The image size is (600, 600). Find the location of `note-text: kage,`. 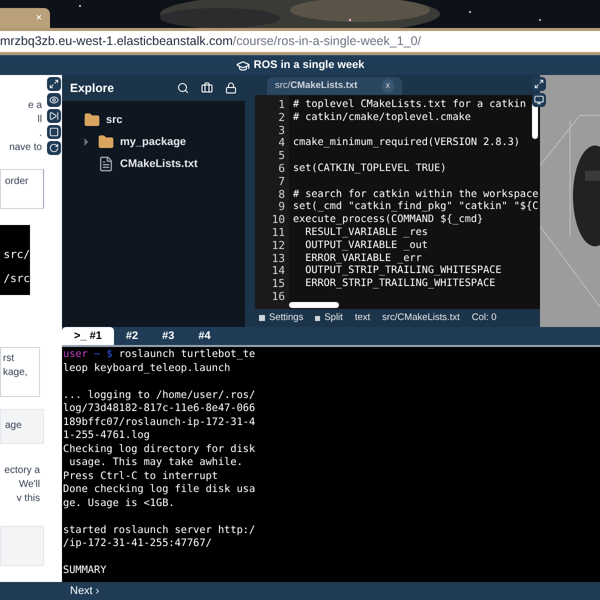

note-text: kage, is located at coordinates (15, 373).